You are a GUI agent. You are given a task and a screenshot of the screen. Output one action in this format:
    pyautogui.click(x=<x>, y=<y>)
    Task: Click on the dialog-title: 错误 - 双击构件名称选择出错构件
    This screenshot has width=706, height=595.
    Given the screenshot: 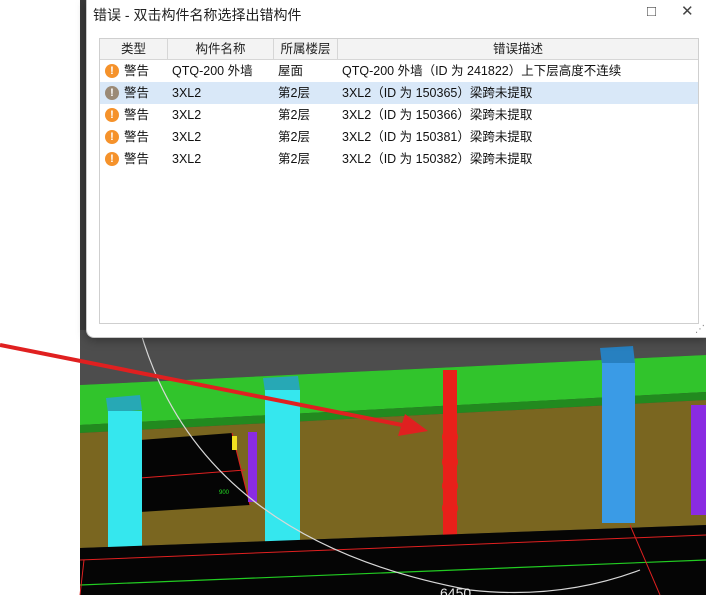 What is the action you would take?
    pyautogui.click(x=197, y=15)
    